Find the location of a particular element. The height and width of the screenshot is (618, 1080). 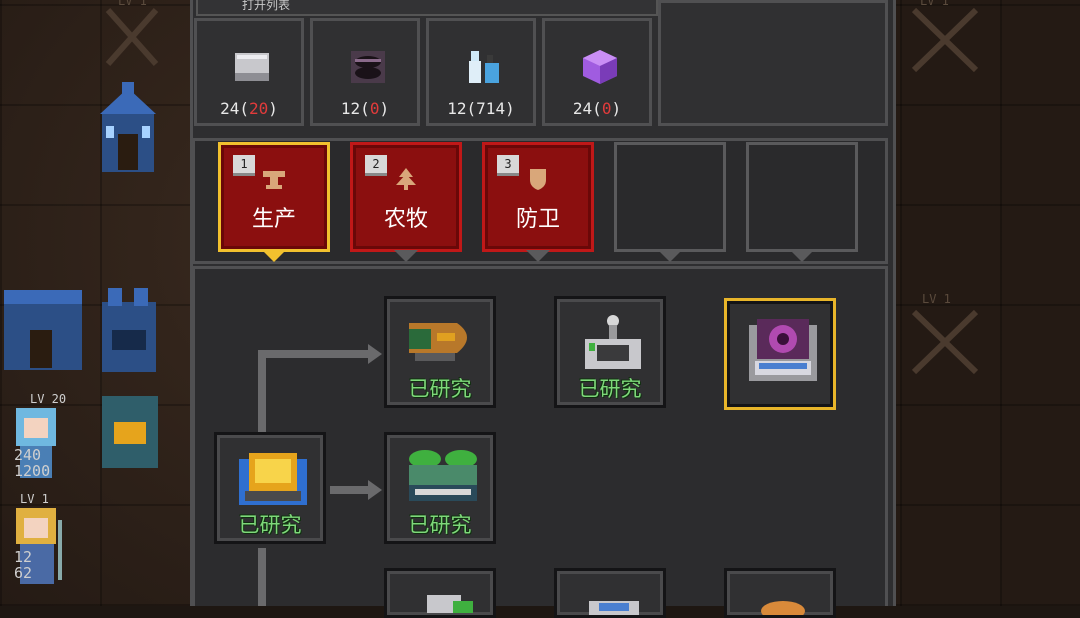

shield-icon is located at coordinates (538, 179).